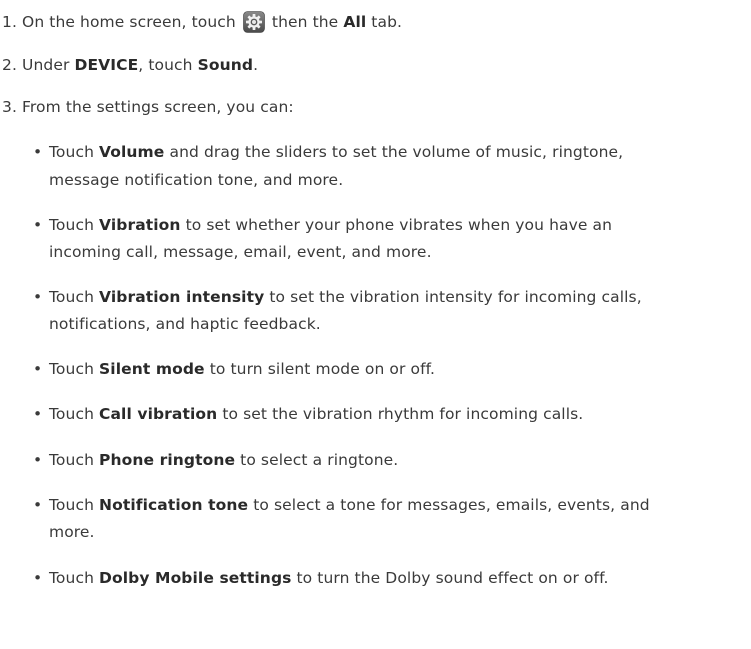  Describe the element at coordinates (72, 532) in the screenshot. I see `list-item-continuation: more.` at that location.